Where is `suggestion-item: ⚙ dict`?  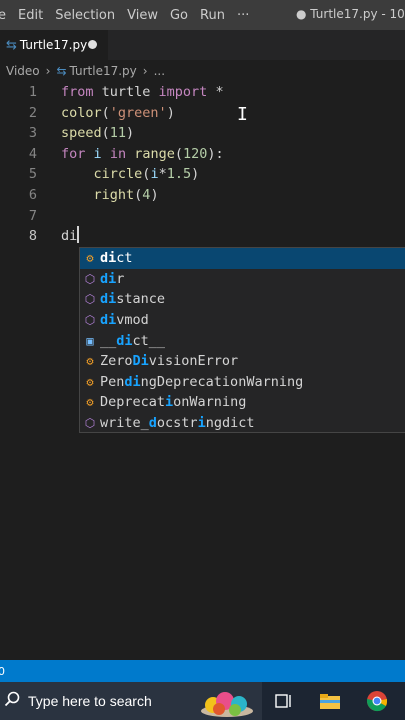
suggestion-item: ⚙ dict is located at coordinates (242, 258).